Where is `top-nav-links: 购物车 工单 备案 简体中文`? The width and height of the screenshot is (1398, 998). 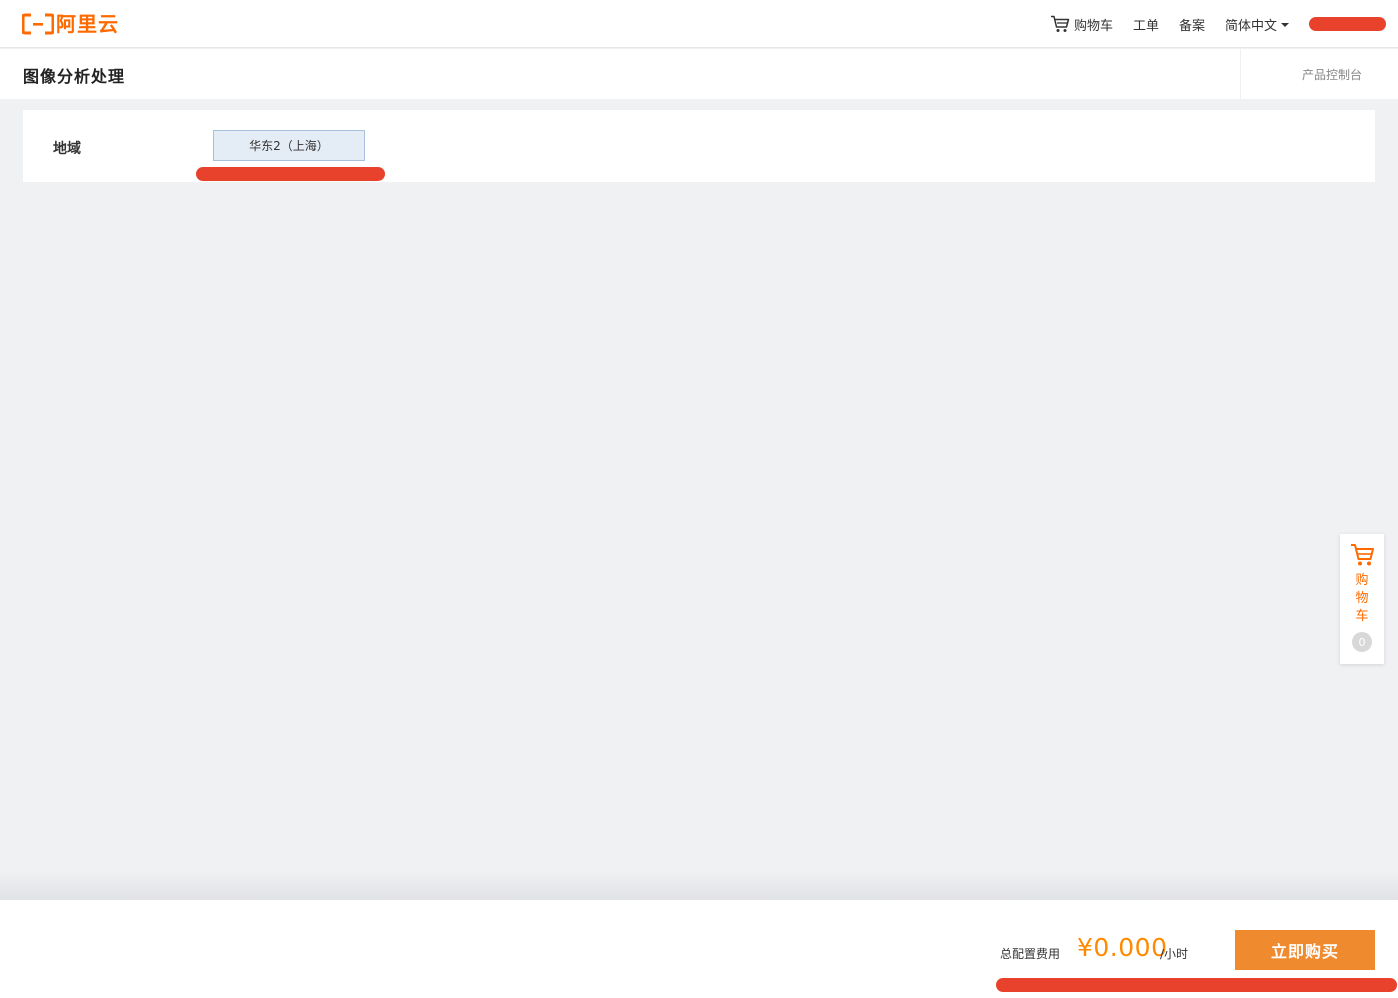 top-nav-links: 购物车 工单 备案 简体中文 is located at coordinates (1218, 24).